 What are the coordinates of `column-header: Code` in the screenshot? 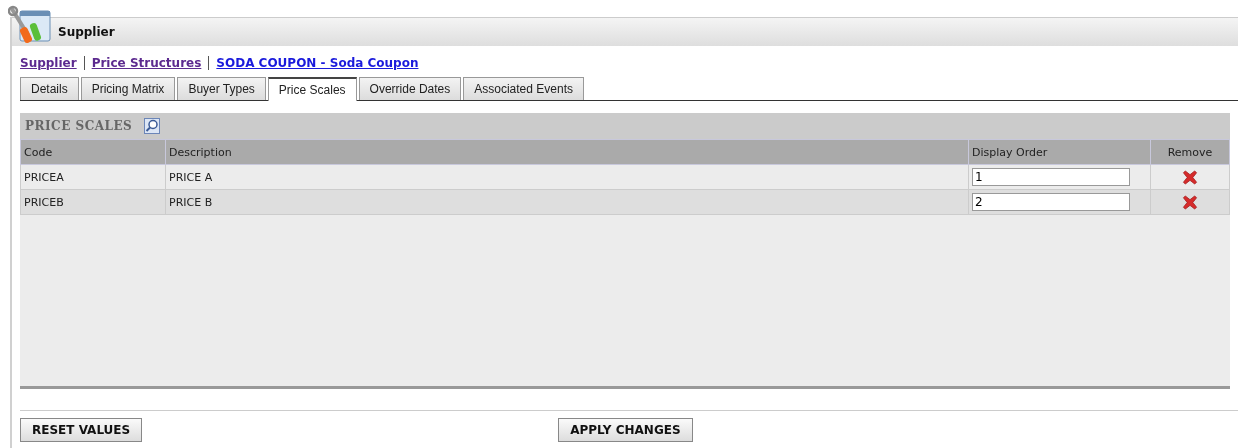 It's located at (93, 152).